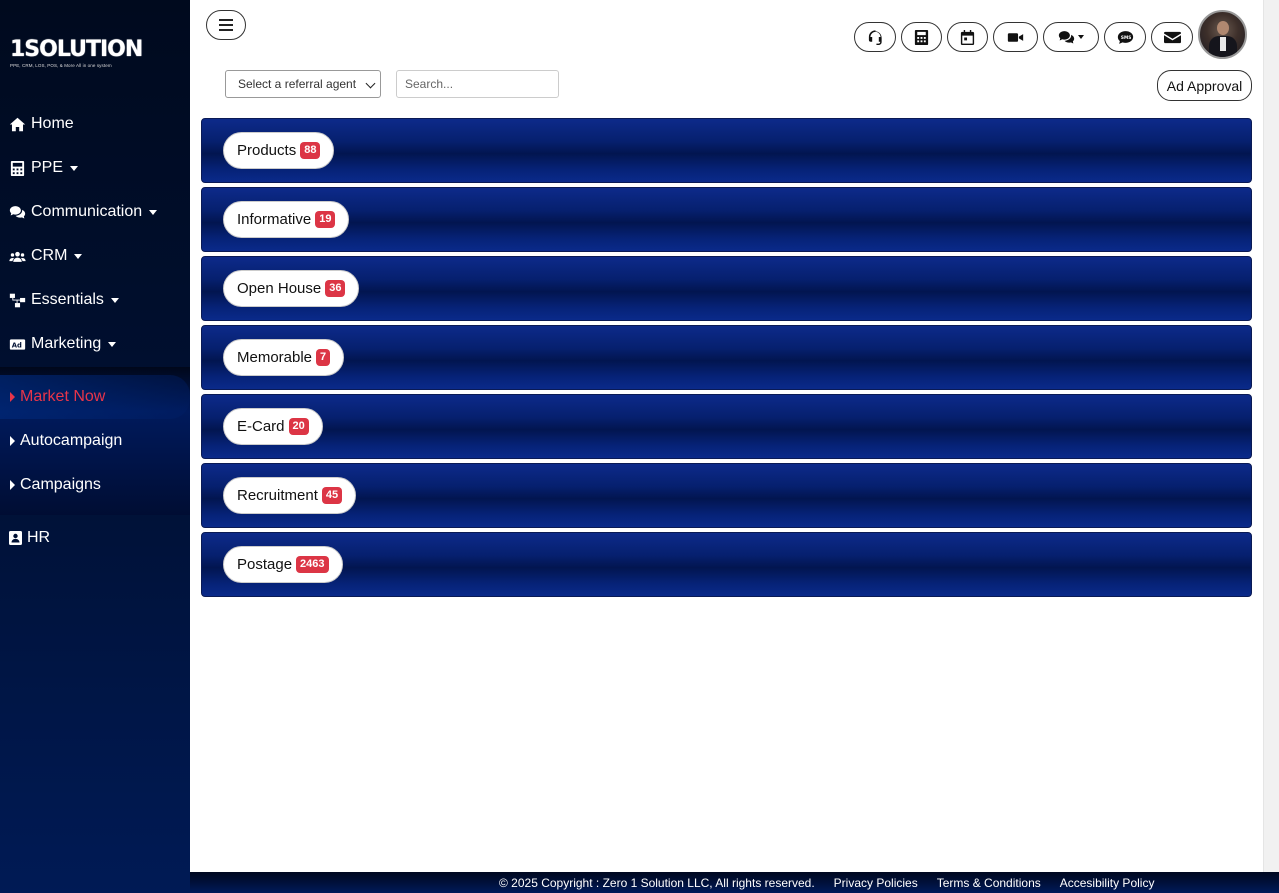  I want to click on sidebar-item-essentials: Essentials, so click(95, 300).